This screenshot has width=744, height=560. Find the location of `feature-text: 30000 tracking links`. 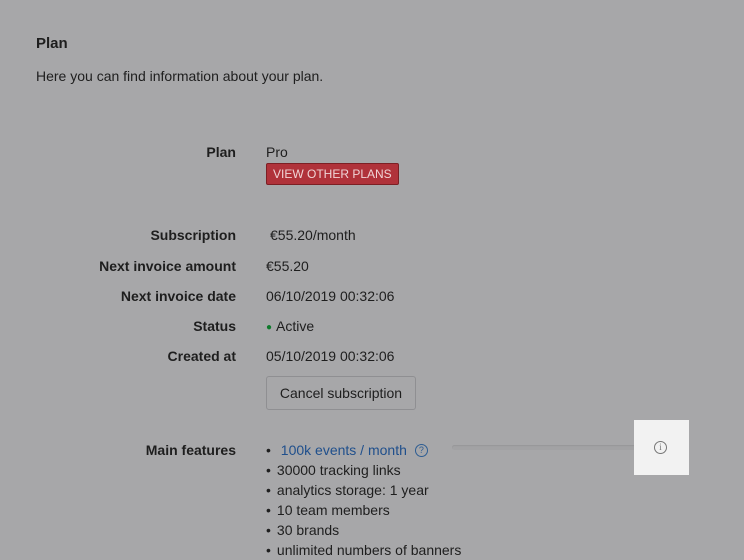

feature-text: 30000 tracking links is located at coordinates (338, 470).